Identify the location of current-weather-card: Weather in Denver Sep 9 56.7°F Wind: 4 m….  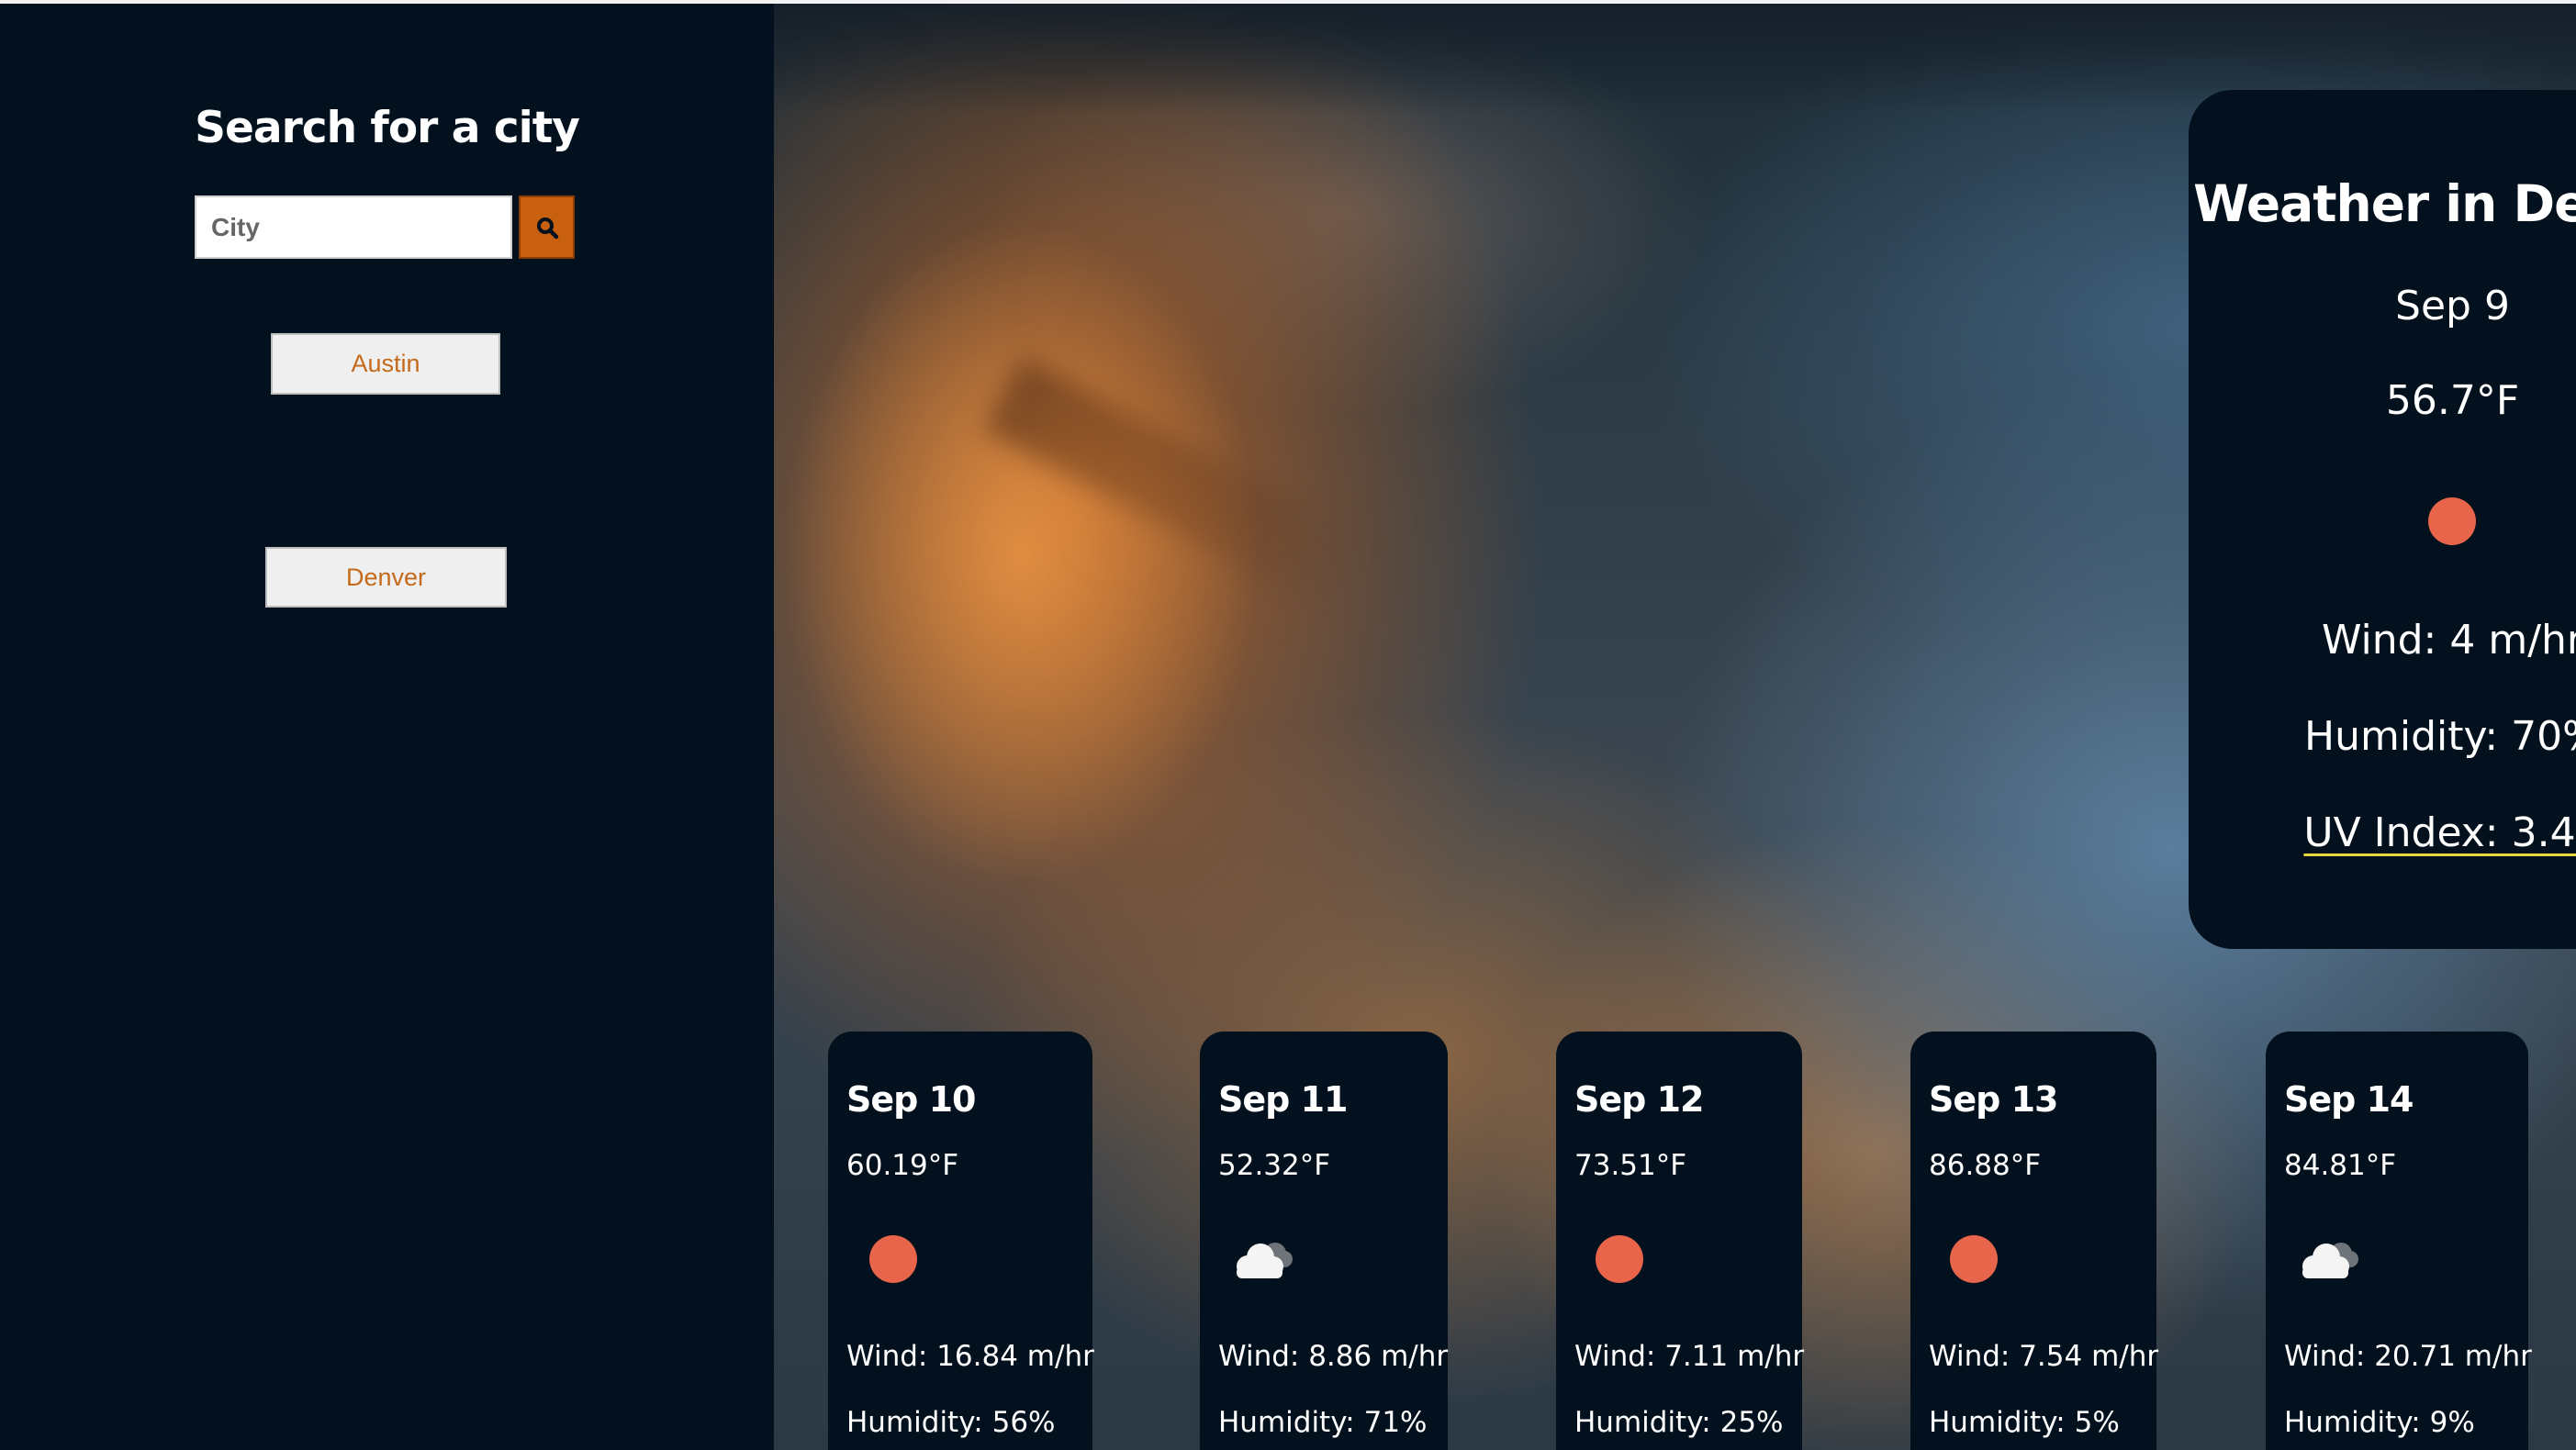
(2382, 519).